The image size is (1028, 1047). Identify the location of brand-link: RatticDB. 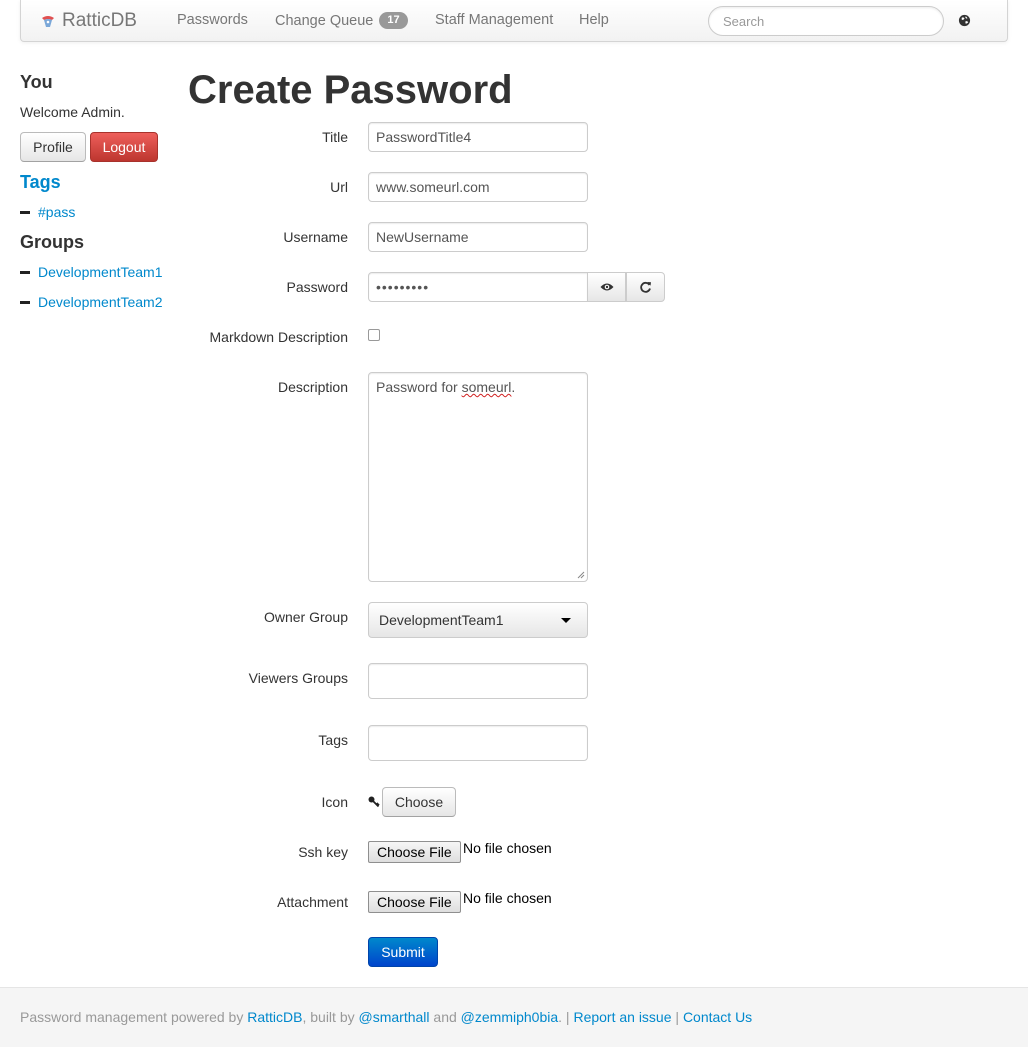
(88, 21).